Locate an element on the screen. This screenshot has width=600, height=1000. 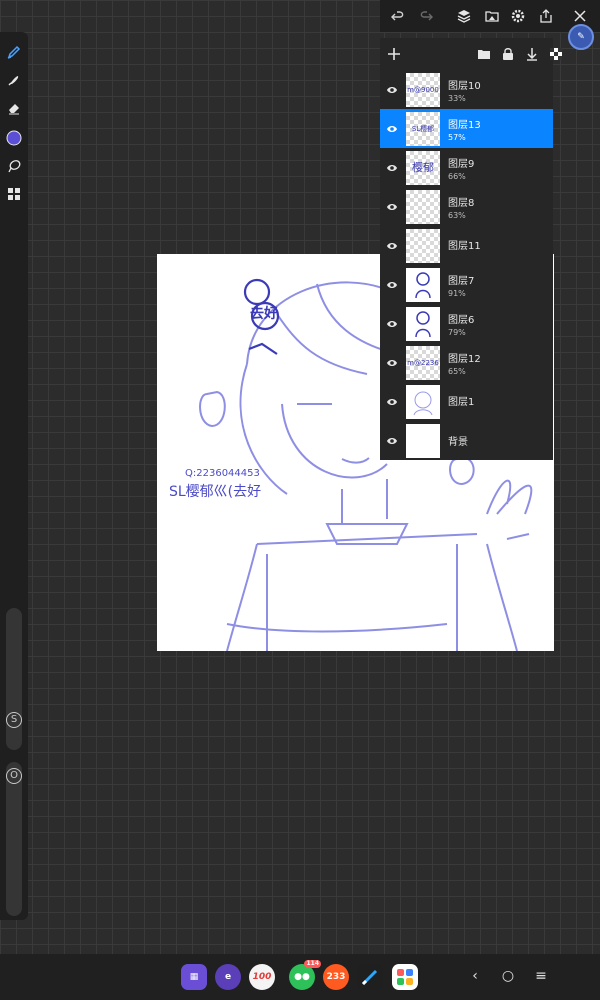
layer-row: 图层8 63% is located at coordinates (466, 206).